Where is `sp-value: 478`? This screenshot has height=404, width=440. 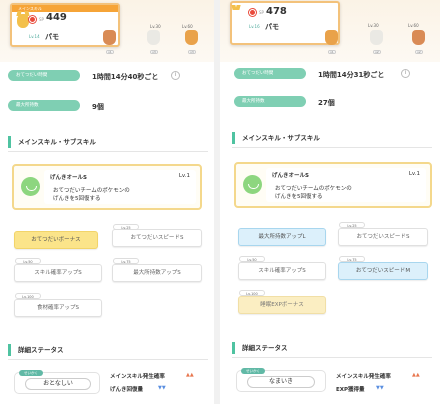
sp-value: 478 is located at coordinates (276, 11).